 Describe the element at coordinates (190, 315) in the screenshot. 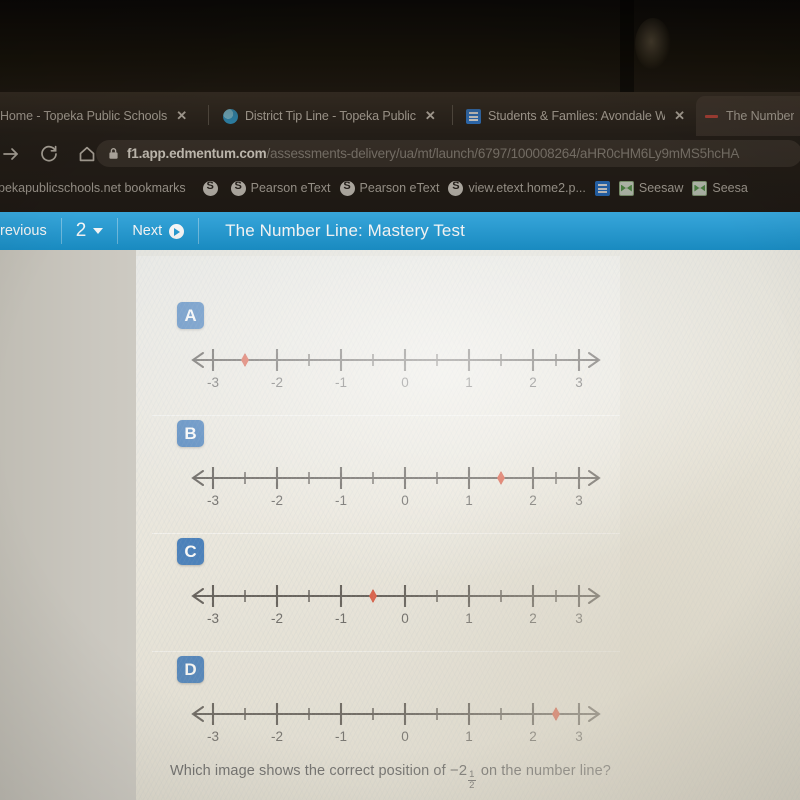

I see `option-badge-a: A` at that location.